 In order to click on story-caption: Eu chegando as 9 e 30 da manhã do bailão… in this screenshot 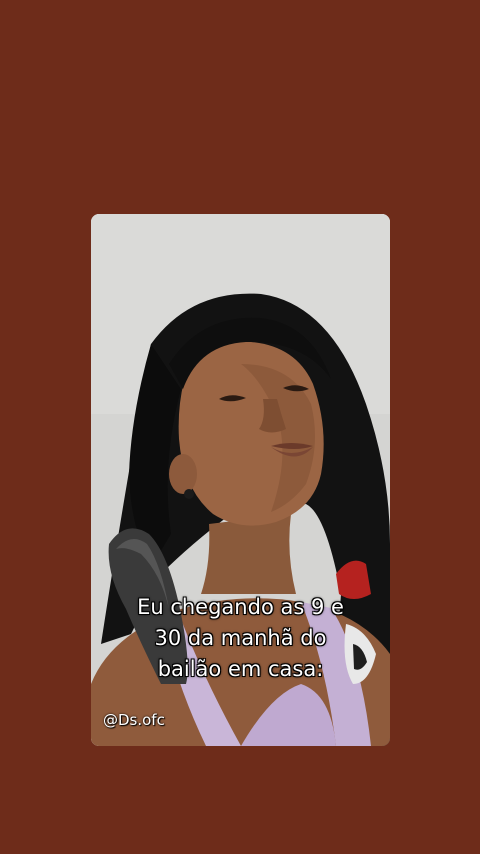, I will do `click(240, 638)`.